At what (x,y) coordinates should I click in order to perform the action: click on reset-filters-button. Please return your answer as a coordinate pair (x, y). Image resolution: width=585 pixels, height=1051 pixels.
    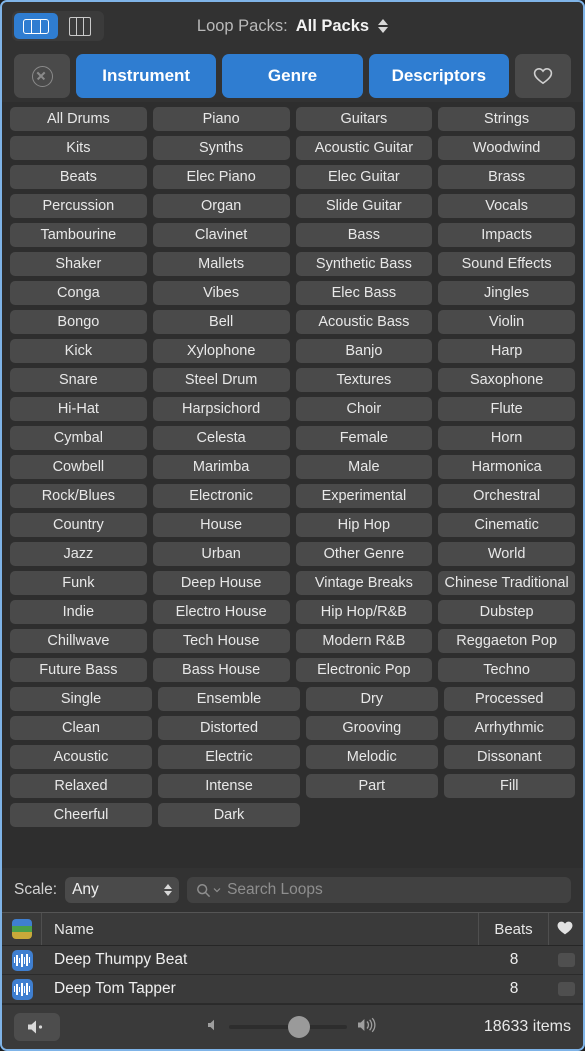
    Looking at the image, I should click on (42, 76).